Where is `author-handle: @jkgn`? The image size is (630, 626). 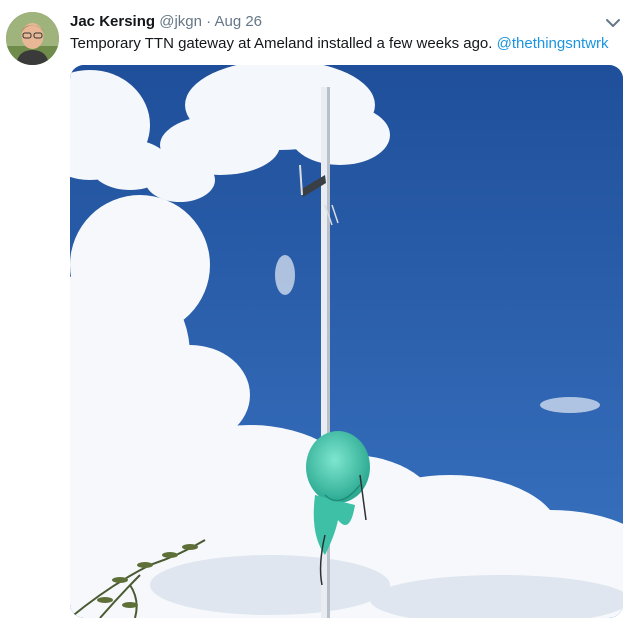
author-handle: @jkgn is located at coordinates (180, 21).